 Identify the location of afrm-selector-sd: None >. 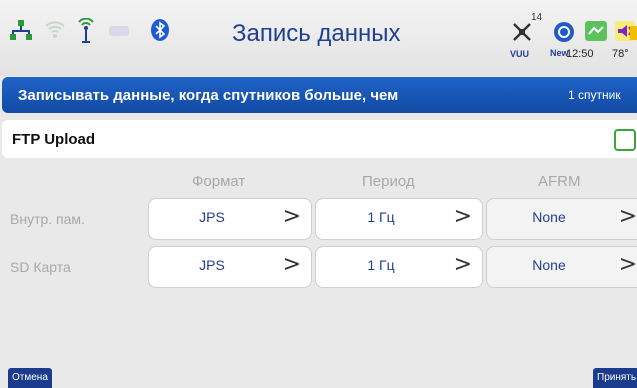
(561, 267).